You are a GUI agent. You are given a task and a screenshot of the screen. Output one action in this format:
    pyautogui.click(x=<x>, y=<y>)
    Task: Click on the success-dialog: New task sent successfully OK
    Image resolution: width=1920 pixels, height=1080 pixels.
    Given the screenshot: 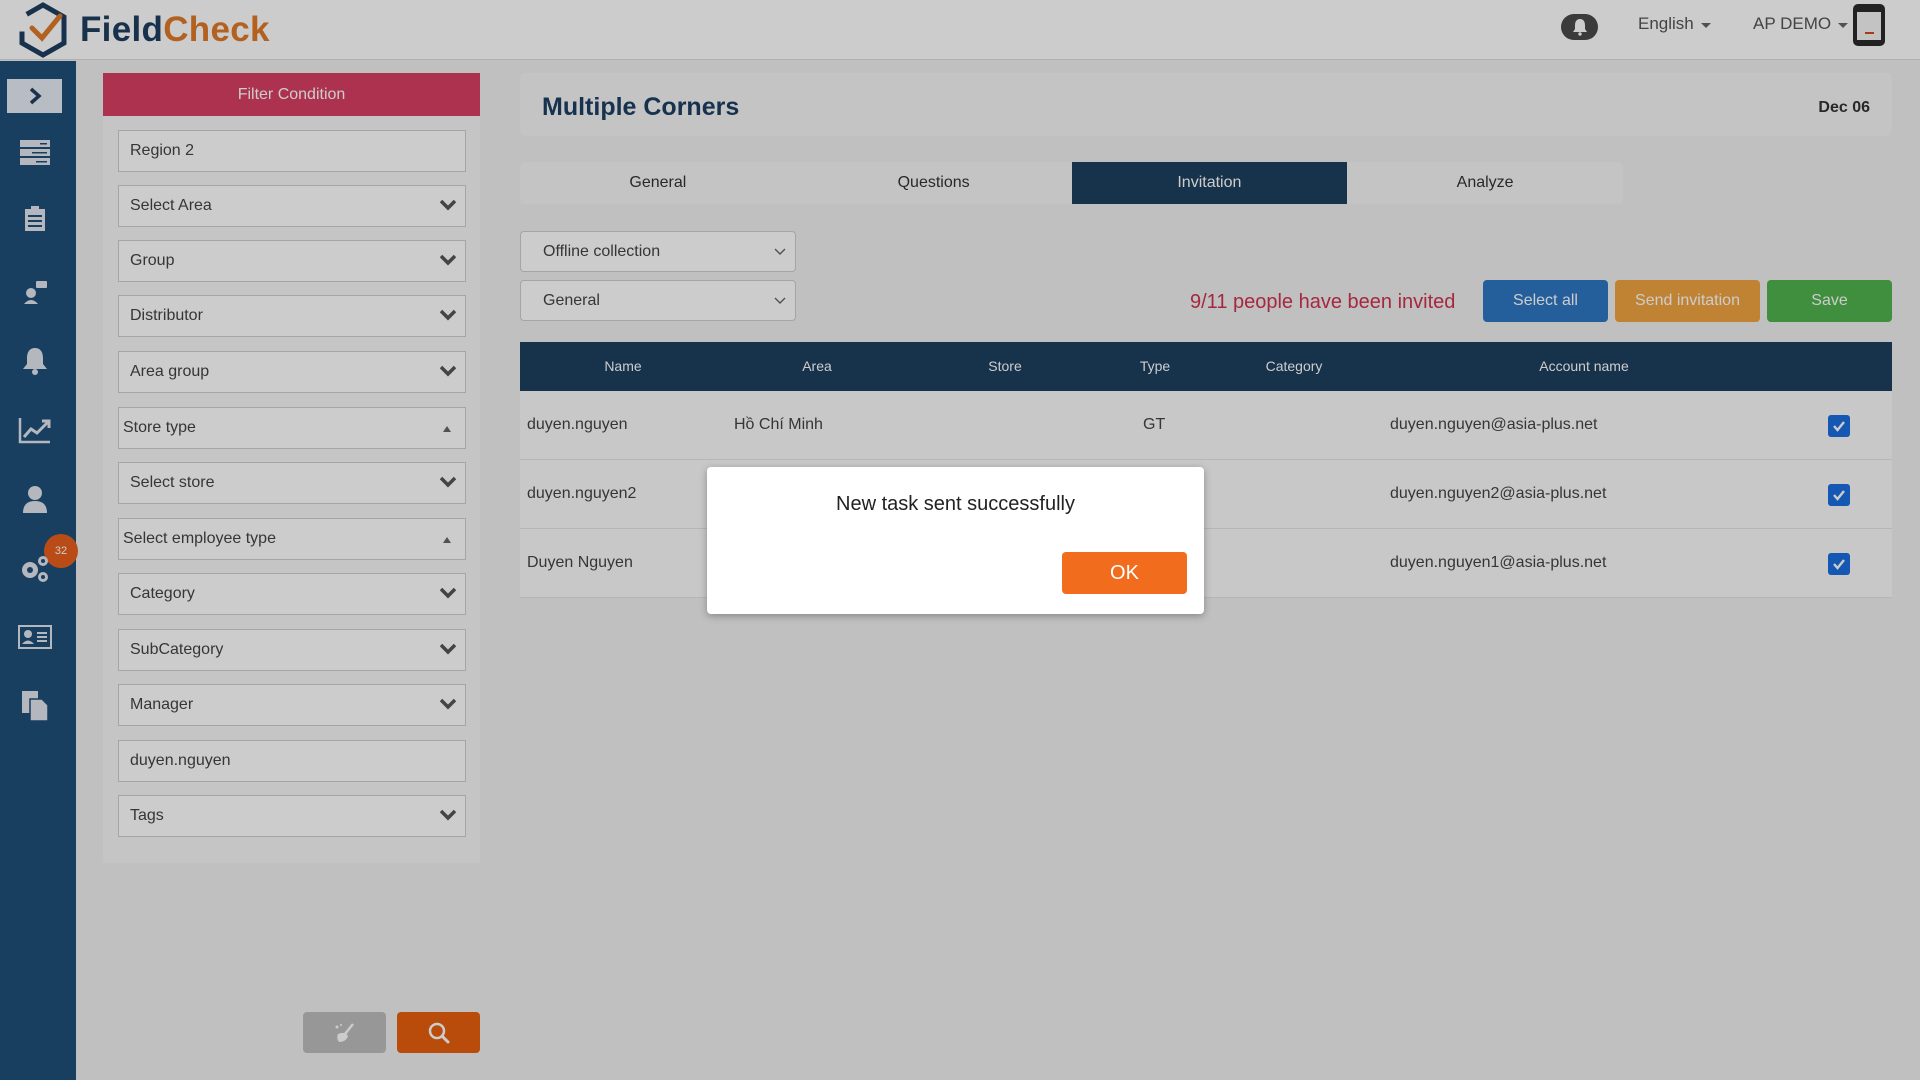 What is the action you would take?
    pyautogui.click(x=955, y=540)
    